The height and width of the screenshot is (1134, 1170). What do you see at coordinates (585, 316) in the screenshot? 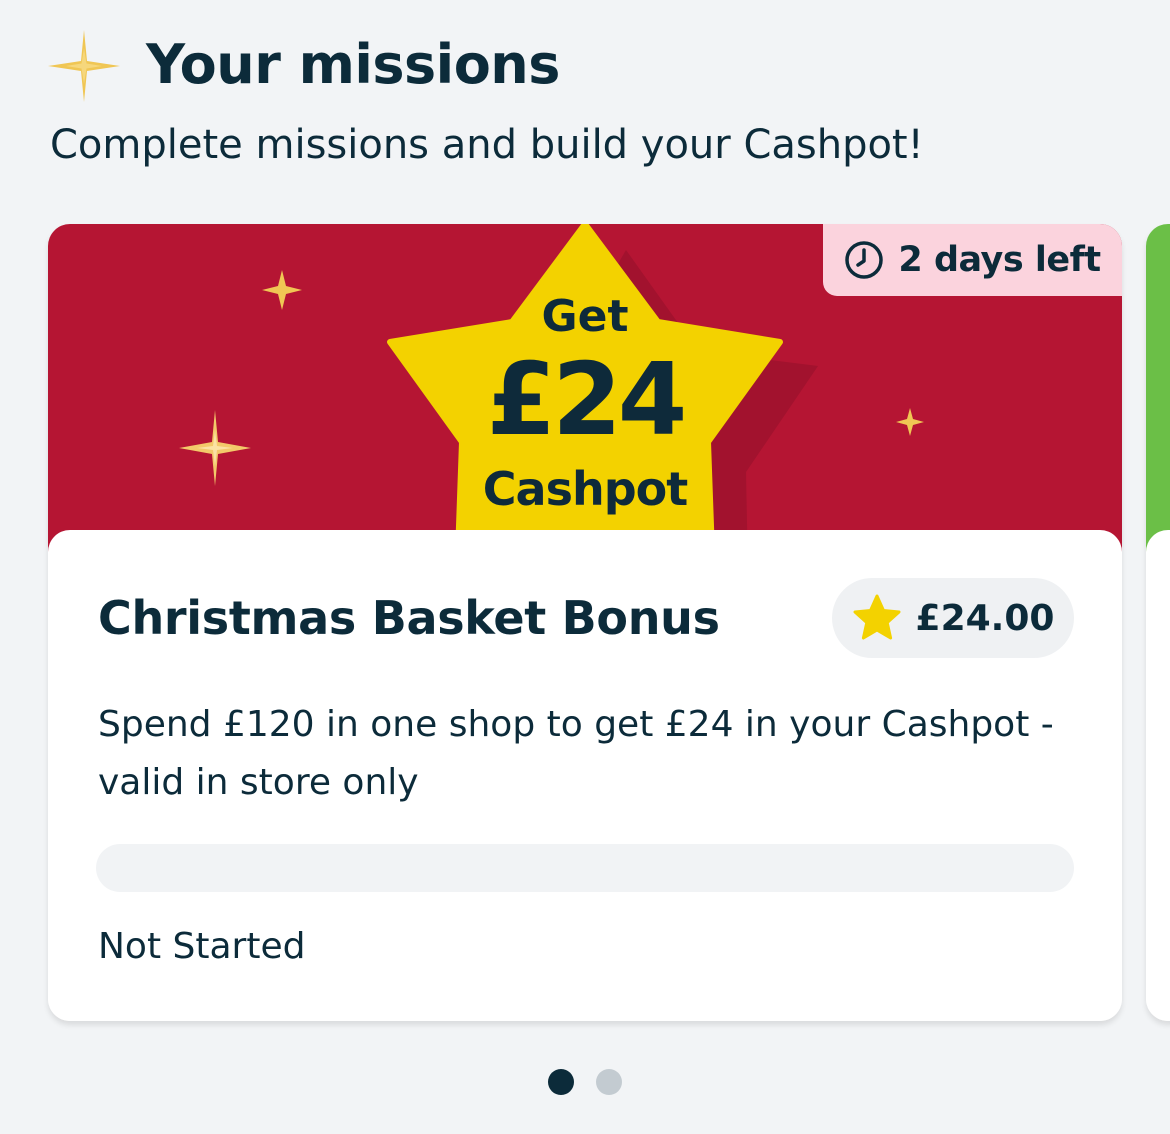
I see `star-get-label: Get` at bounding box center [585, 316].